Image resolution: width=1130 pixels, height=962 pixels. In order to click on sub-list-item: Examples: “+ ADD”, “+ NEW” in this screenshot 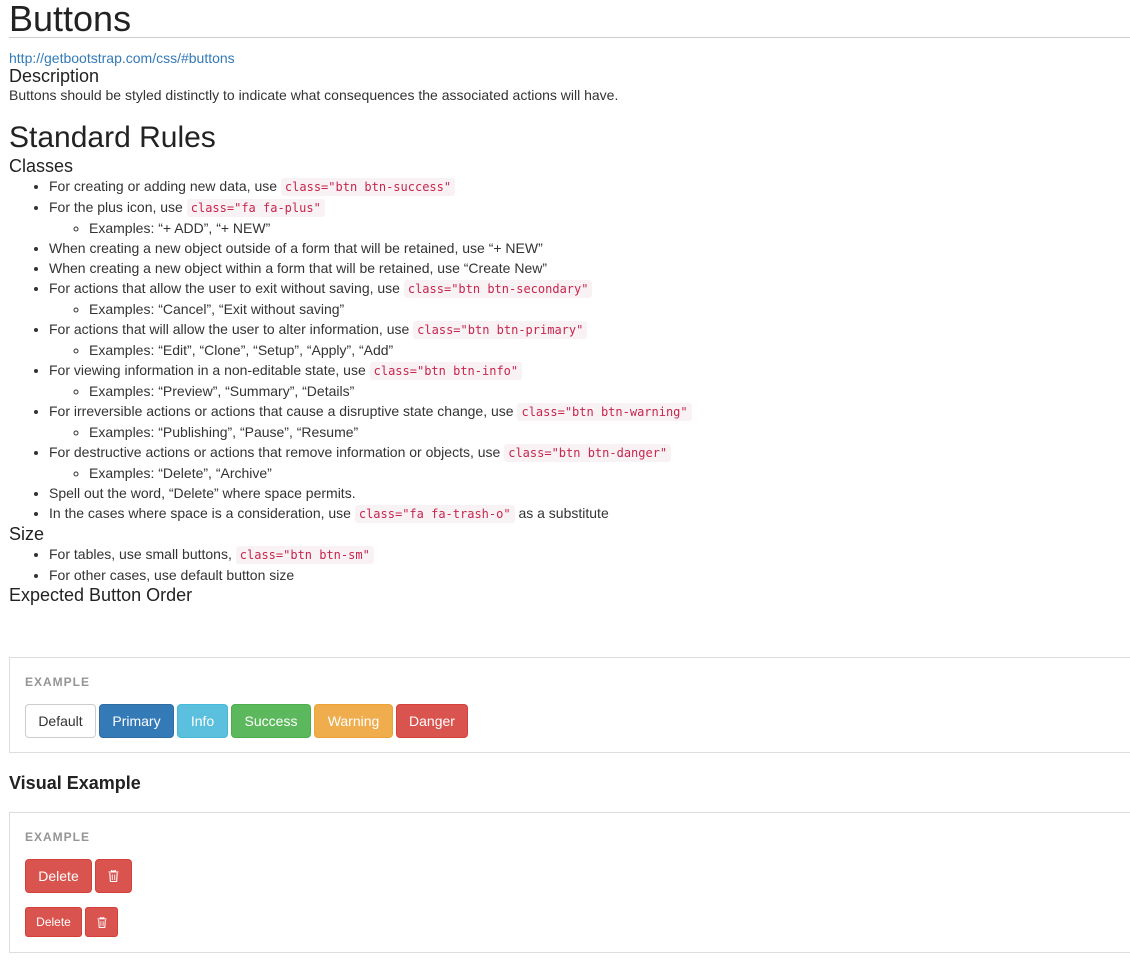, I will do `click(609, 228)`.